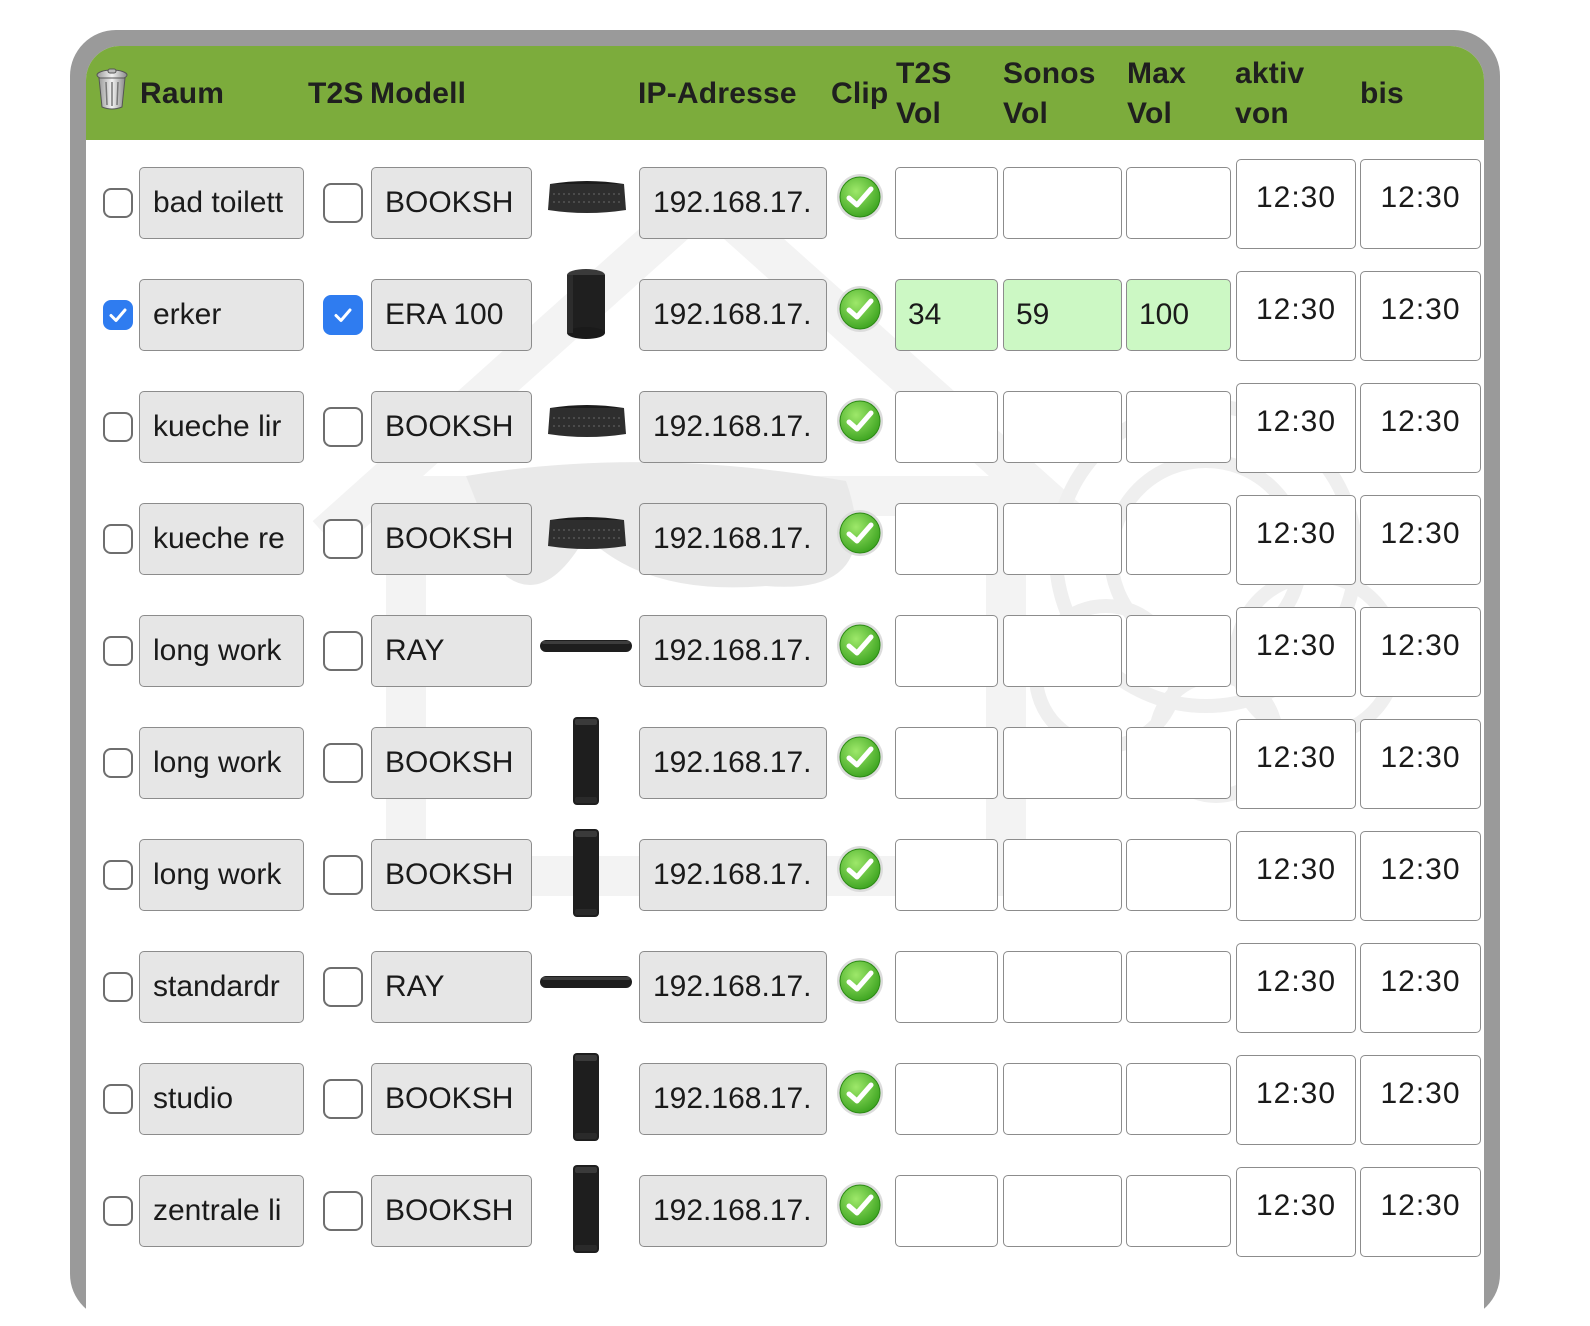  Describe the element at coordinates (946, 315) in the screenshot. I see `t2s-volume-input: 34` at that location.